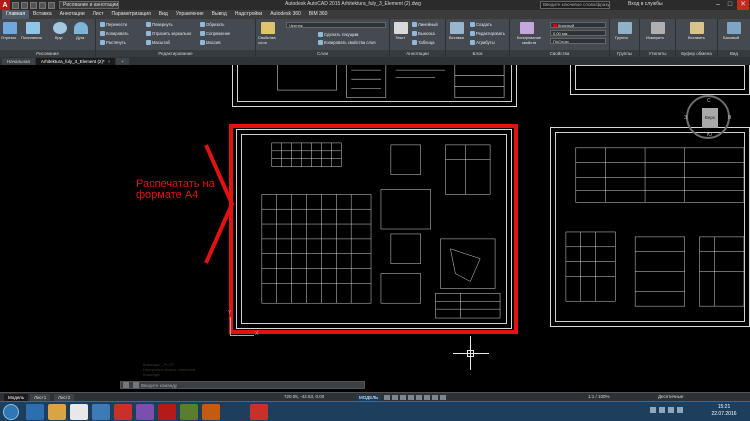 The width and height of the screenshot is (750, 421). I want to click on cursor-coordinates: 720.05, -42.53, 0.00, so click(304, 396).